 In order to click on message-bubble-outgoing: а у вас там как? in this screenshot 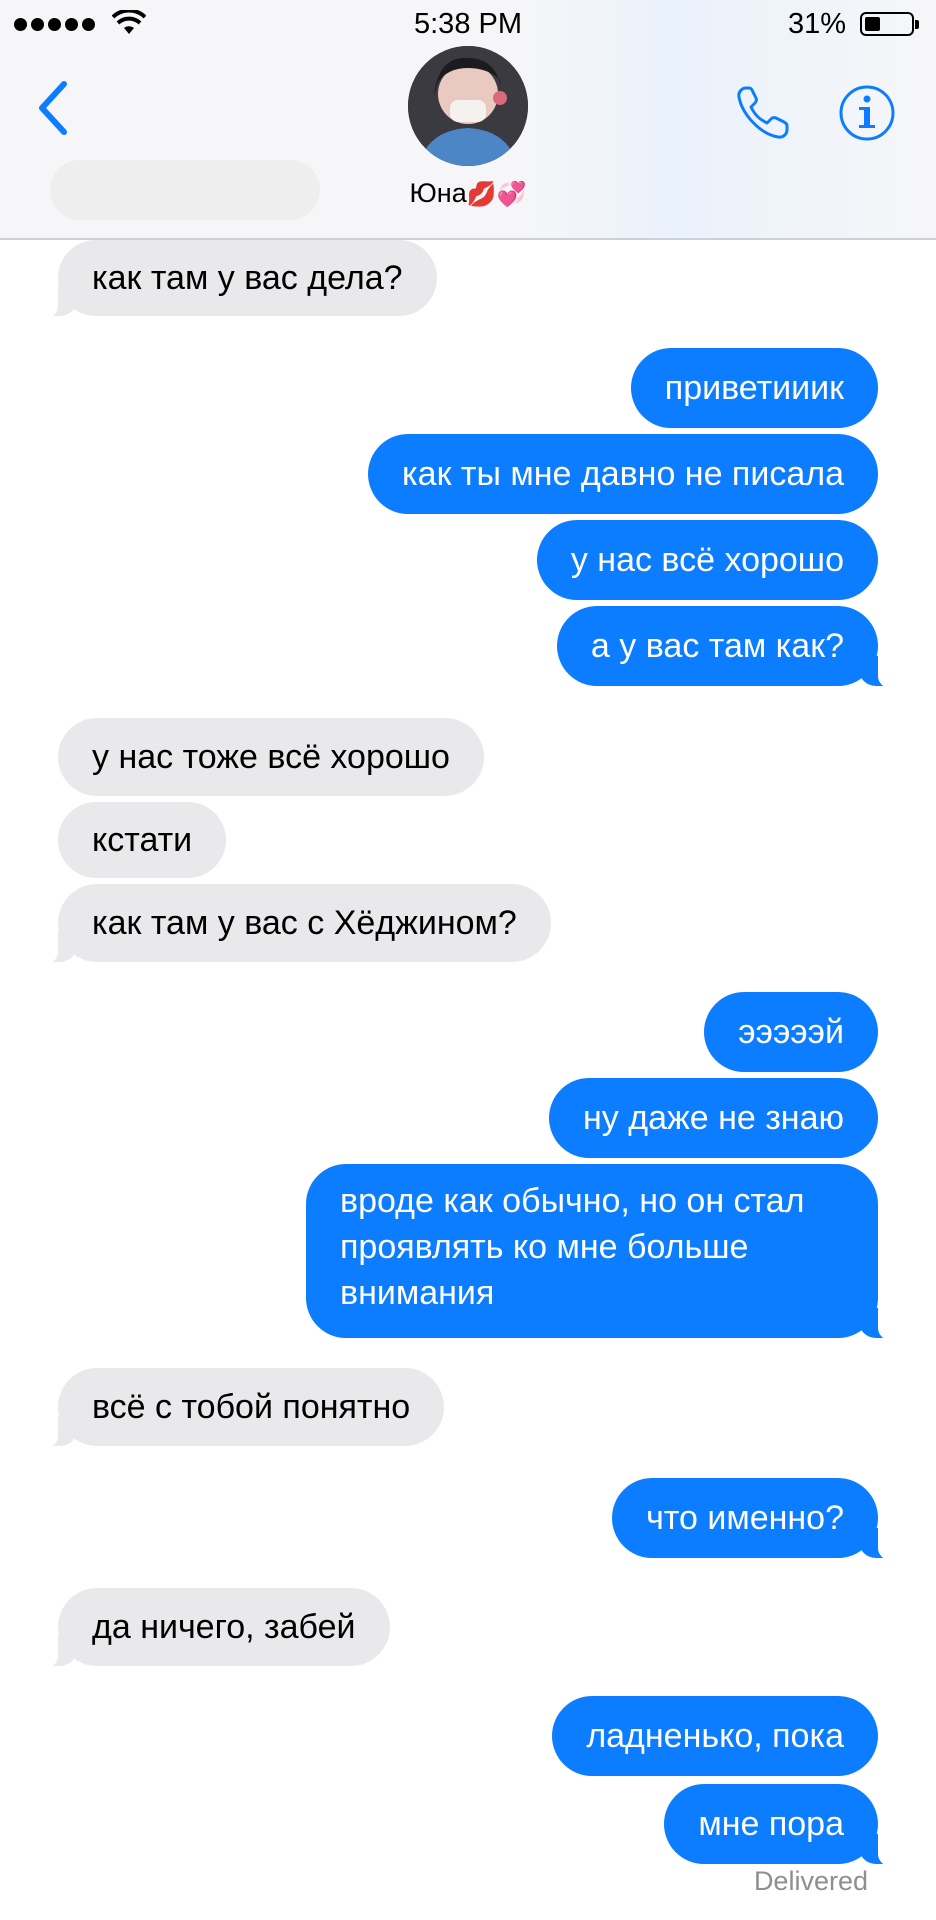, I will do `click(728, 647)`.